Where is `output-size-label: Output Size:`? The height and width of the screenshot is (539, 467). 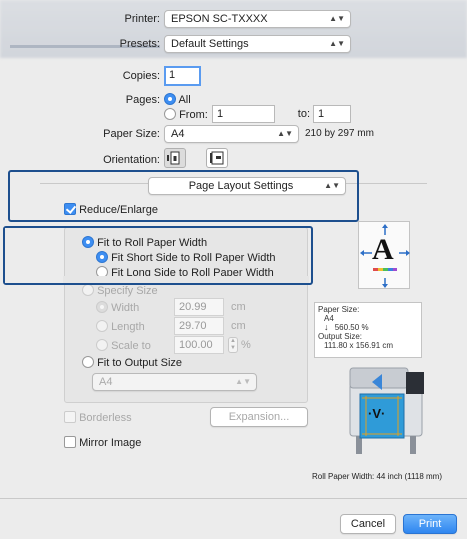
output-size-label: Output Size: is located at coordinates (340, 336).